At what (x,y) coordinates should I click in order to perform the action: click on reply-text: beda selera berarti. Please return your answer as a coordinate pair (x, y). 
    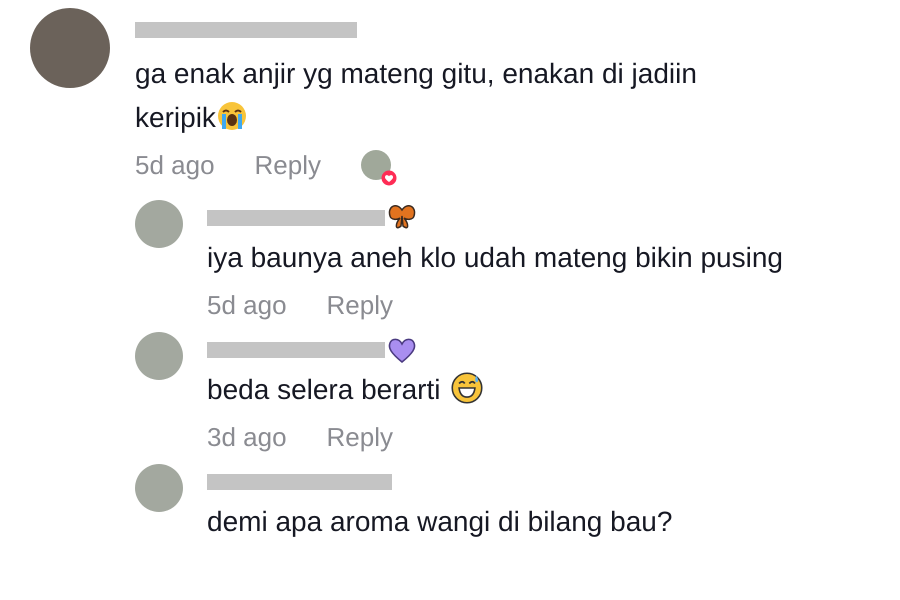
    Looking at the image, I should click on (345, 390).